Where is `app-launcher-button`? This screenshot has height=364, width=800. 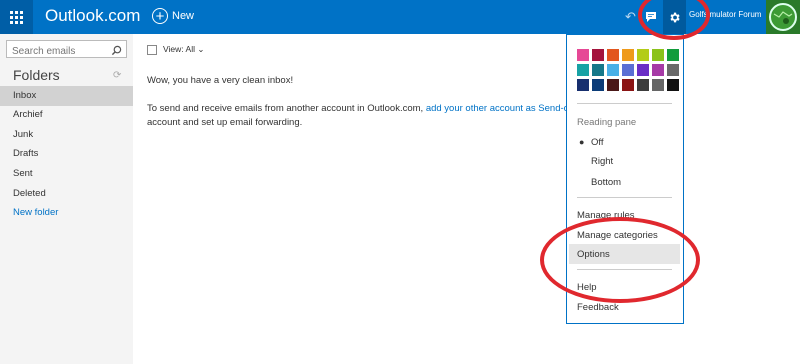 app-launcher-button is located at coordinates (16, 17).